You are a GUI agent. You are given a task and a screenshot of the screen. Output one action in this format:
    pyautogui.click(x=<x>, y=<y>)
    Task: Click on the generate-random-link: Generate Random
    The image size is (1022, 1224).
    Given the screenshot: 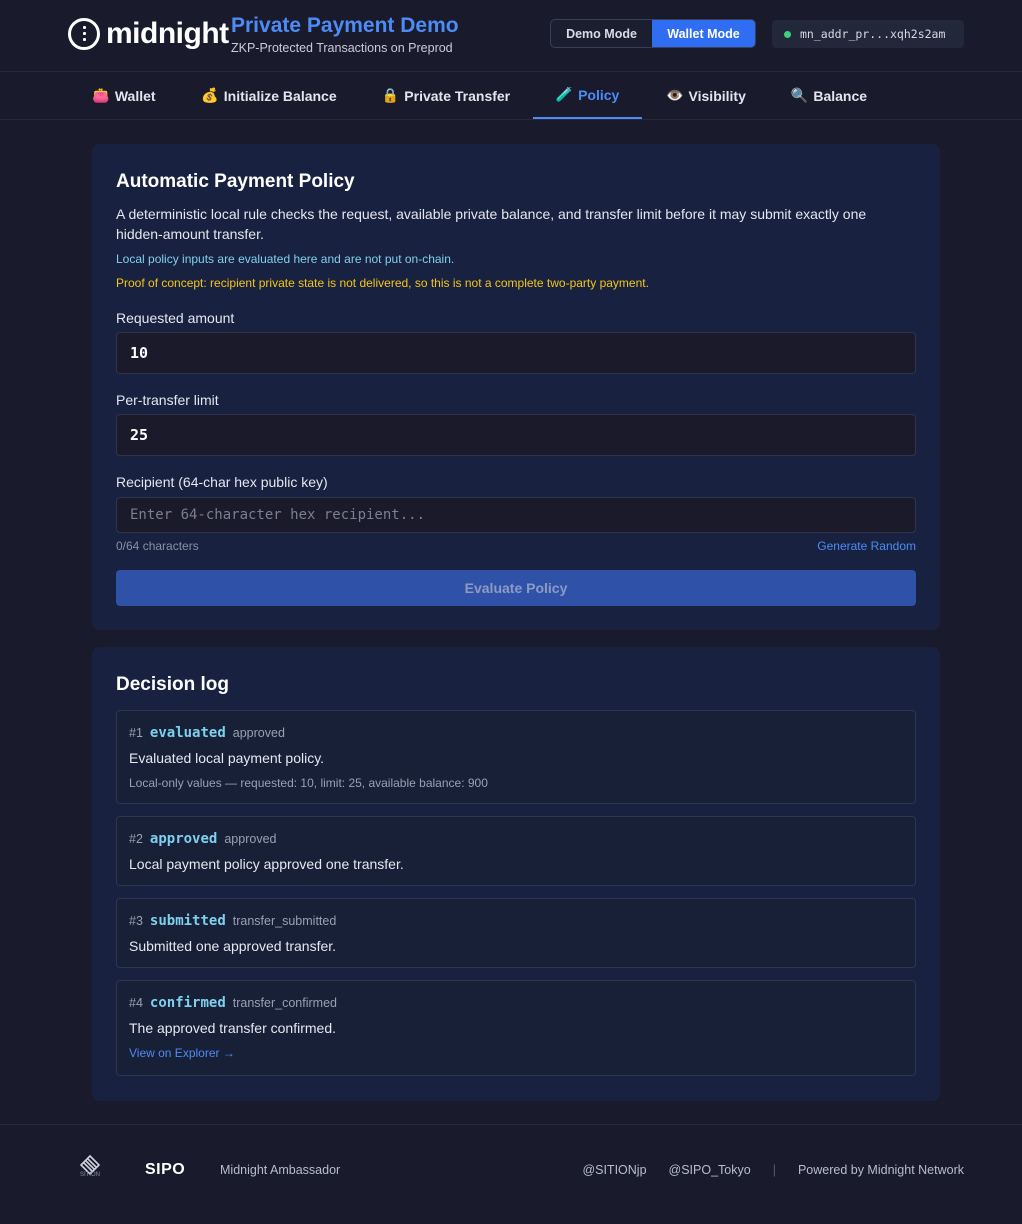 What is the action you would take?
    pyautogui.click(x=866, y=546)
    